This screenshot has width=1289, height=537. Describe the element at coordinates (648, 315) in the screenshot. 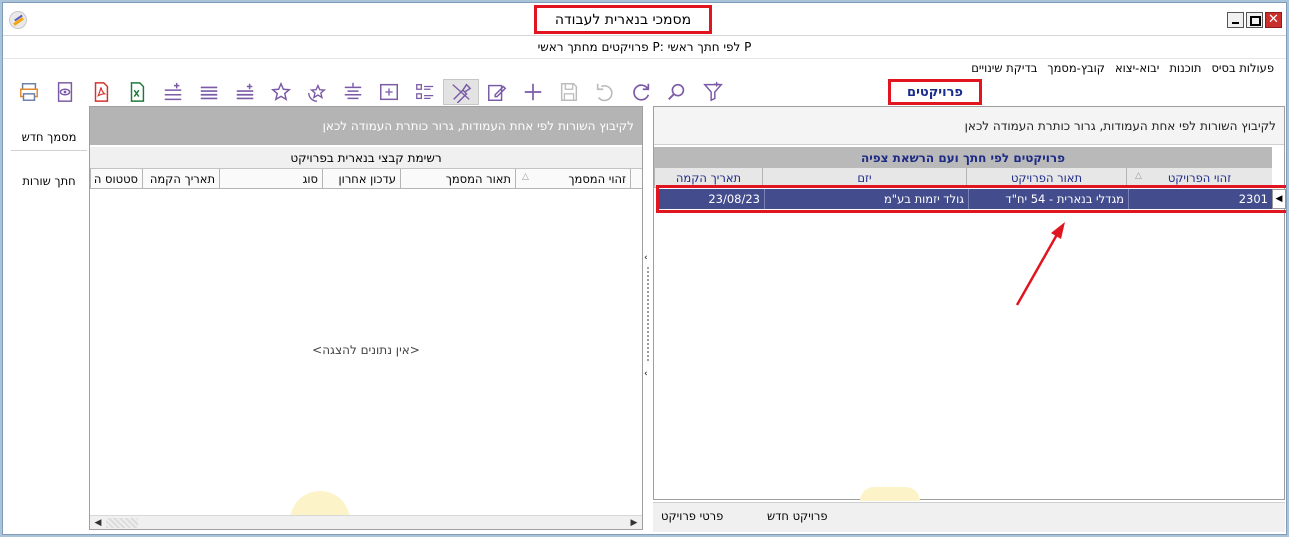

I see `splitter-grip` at that location.